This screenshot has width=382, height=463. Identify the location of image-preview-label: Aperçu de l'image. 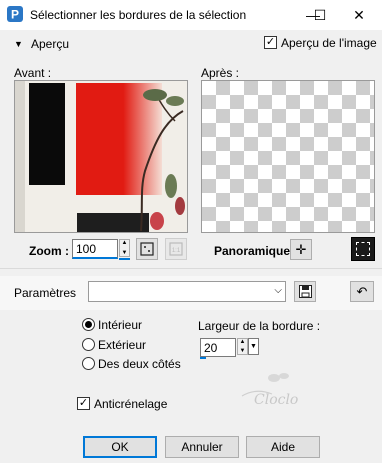
(329, 43).